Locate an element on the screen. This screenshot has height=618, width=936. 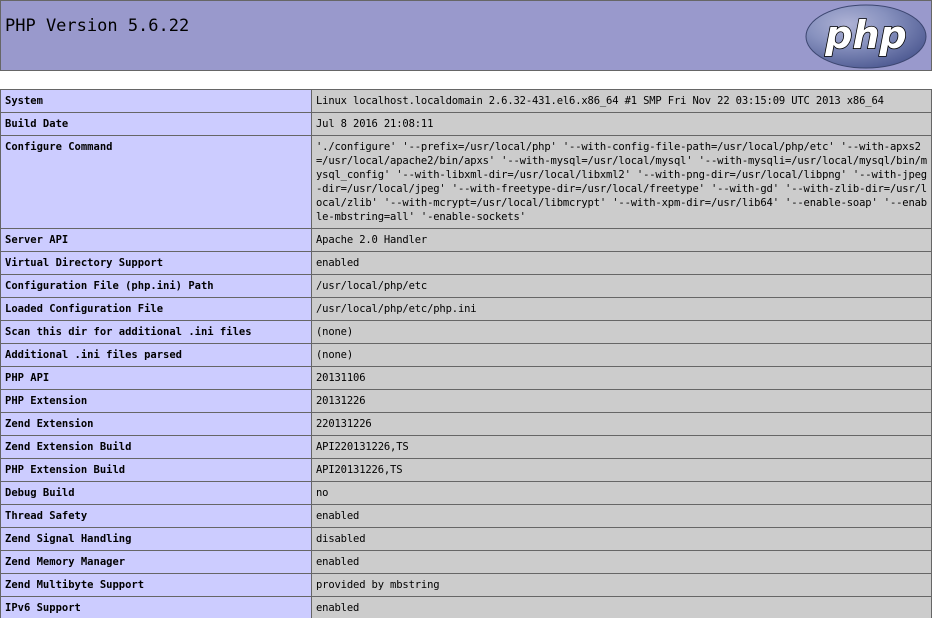
info-value: disabled is located at coordinates (621, 539).